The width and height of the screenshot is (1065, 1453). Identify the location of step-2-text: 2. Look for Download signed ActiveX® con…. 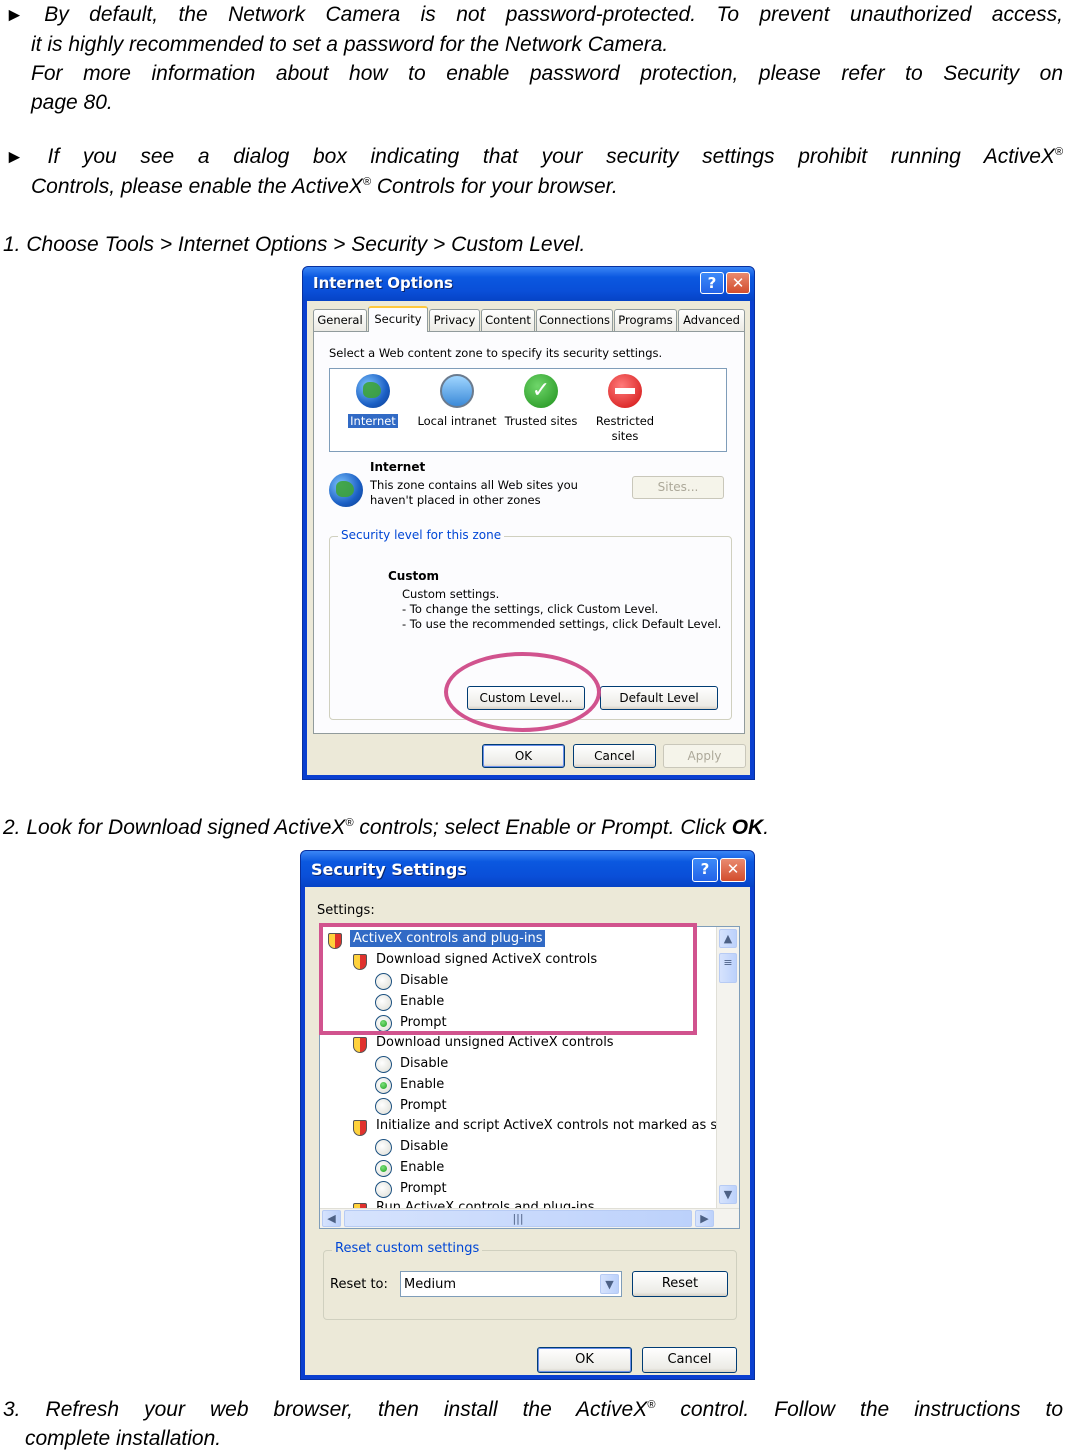
(386, 827).